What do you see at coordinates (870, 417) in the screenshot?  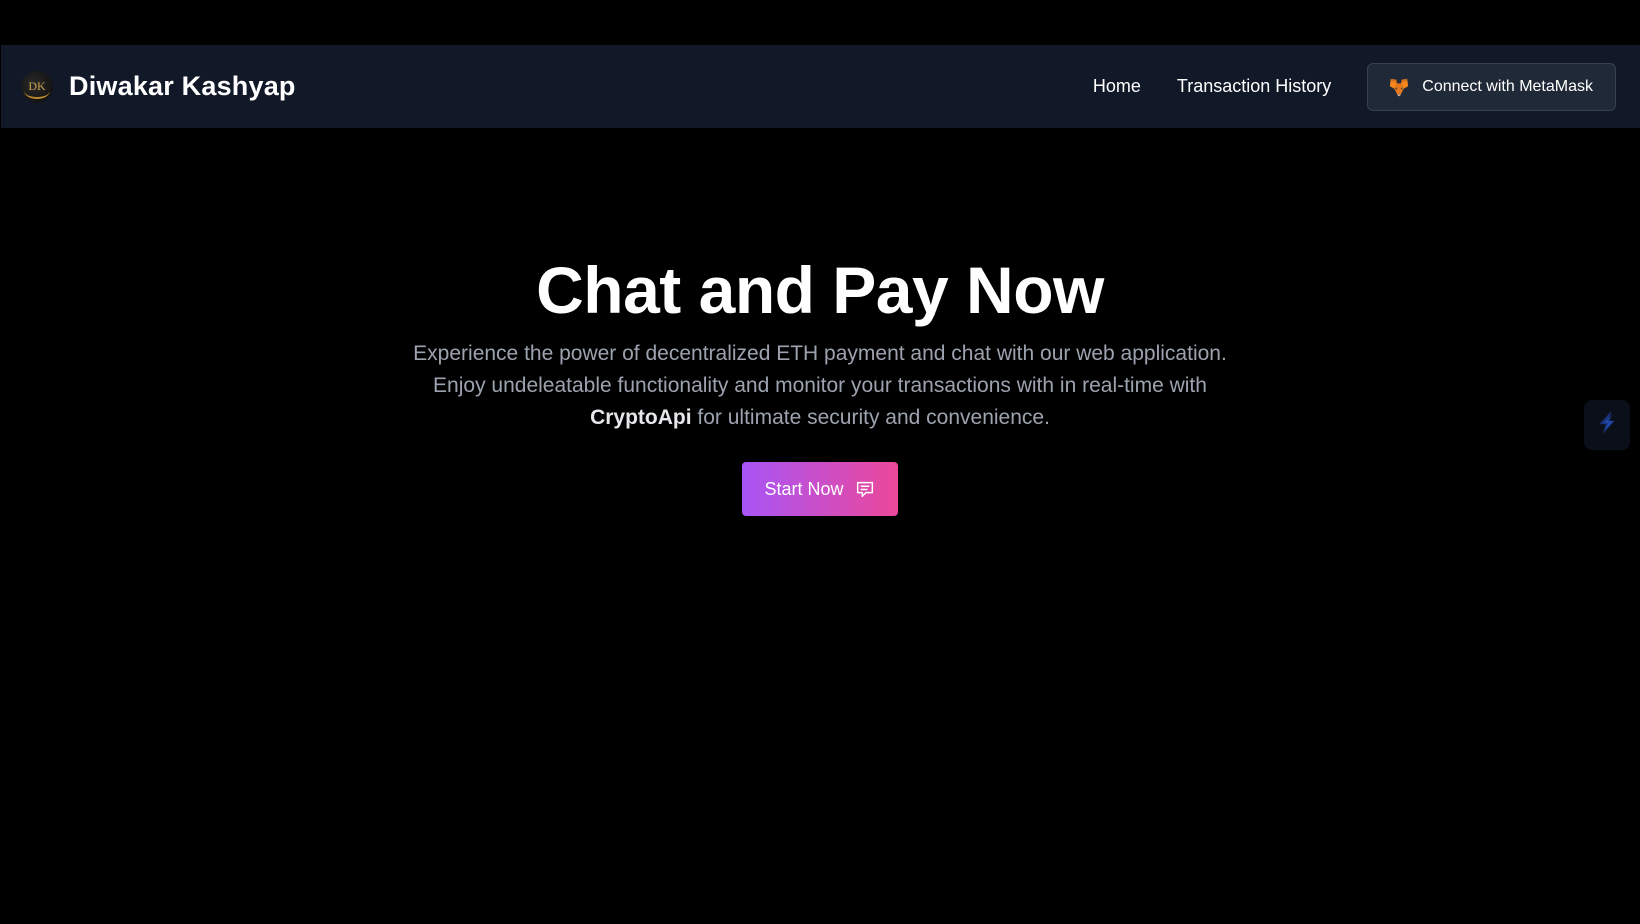 I see `hero-desc-after: for ultimate security and convenience.` at bounding box center [870, 417].